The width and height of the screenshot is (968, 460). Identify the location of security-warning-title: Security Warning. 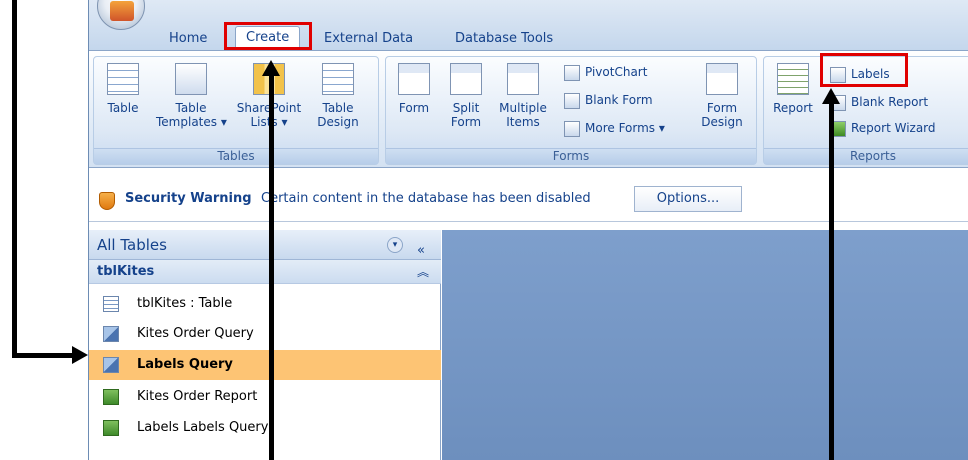
(188, 198).